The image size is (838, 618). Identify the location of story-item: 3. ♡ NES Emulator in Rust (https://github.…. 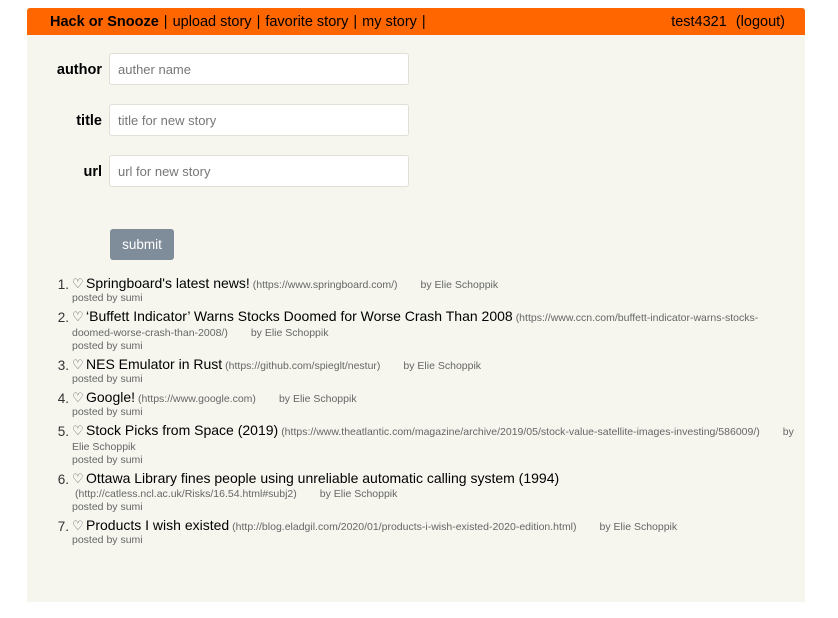
(428, 371).